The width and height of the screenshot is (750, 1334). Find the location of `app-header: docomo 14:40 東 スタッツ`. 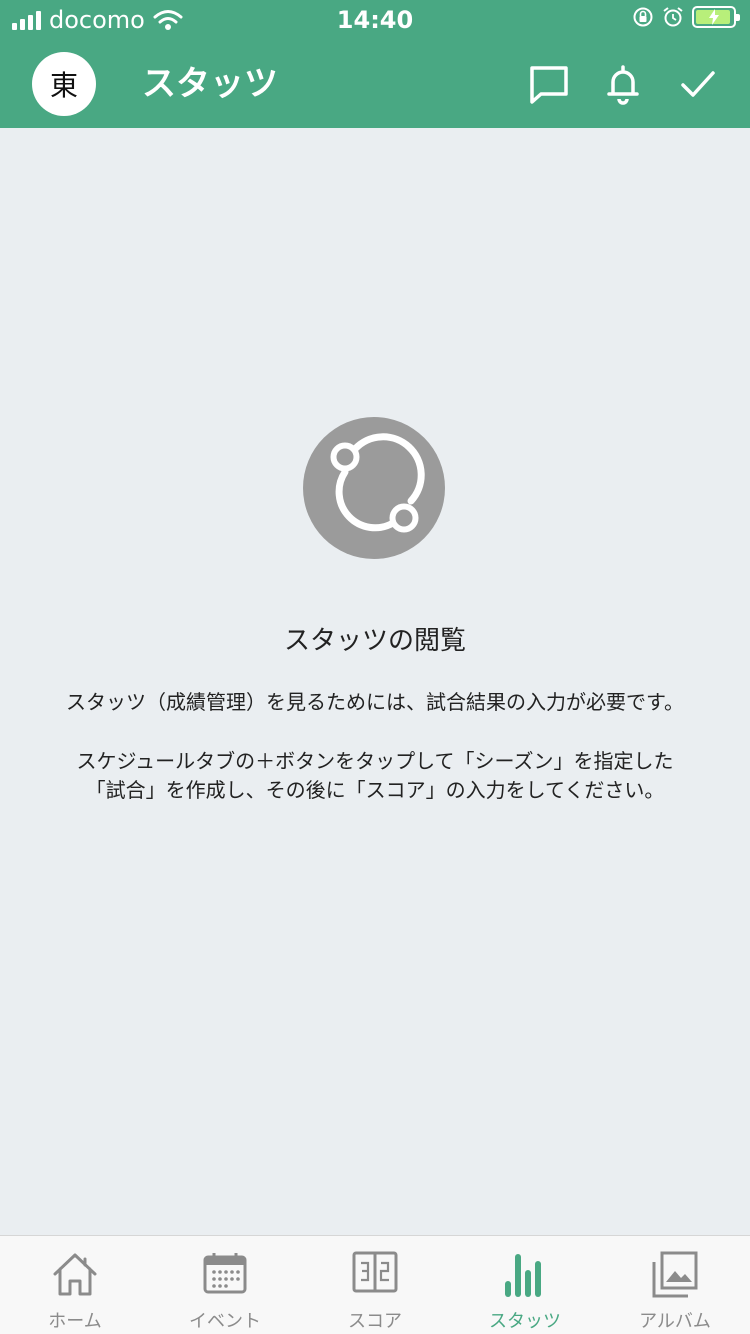

app-header: docomo 14:40 東 スタッツ is located at coordinates (375, 64).